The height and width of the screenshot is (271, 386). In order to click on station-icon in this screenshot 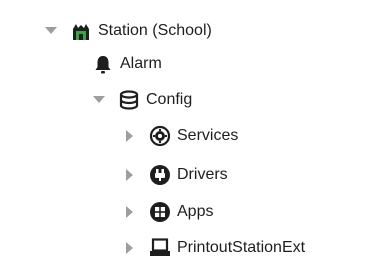, I will do `click(81, 31)`.